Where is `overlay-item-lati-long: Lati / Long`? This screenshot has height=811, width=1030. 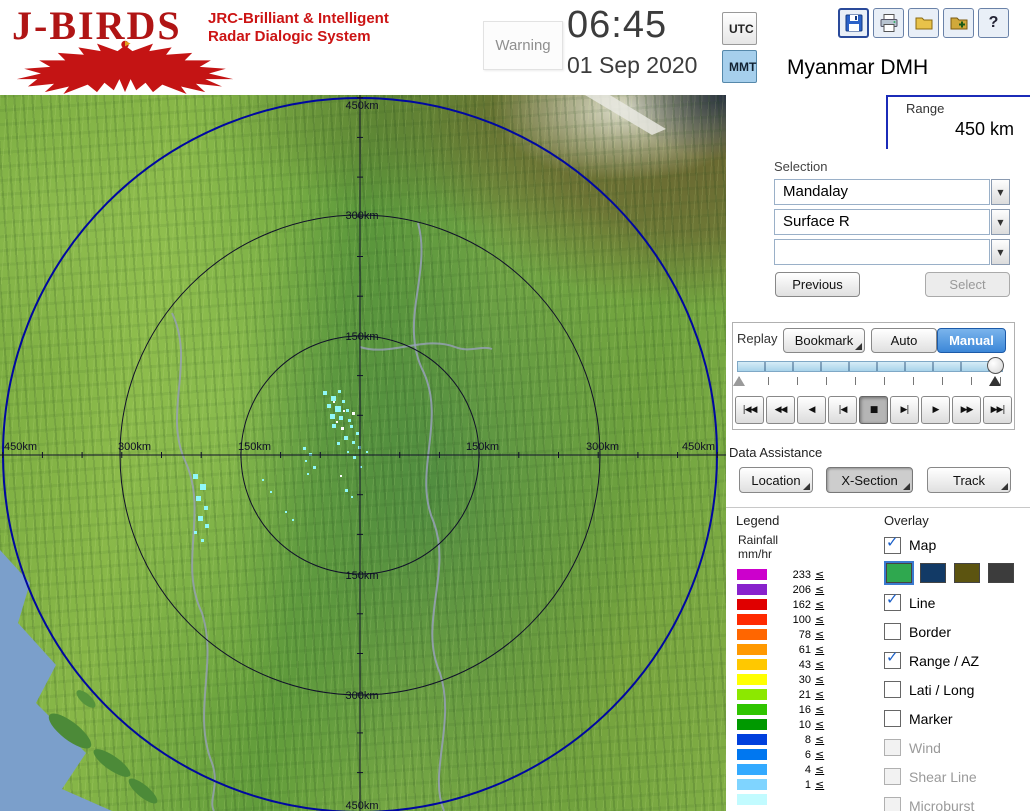 overlay-item-lati-long: Lati / Long is located at coordinates (957, 689).